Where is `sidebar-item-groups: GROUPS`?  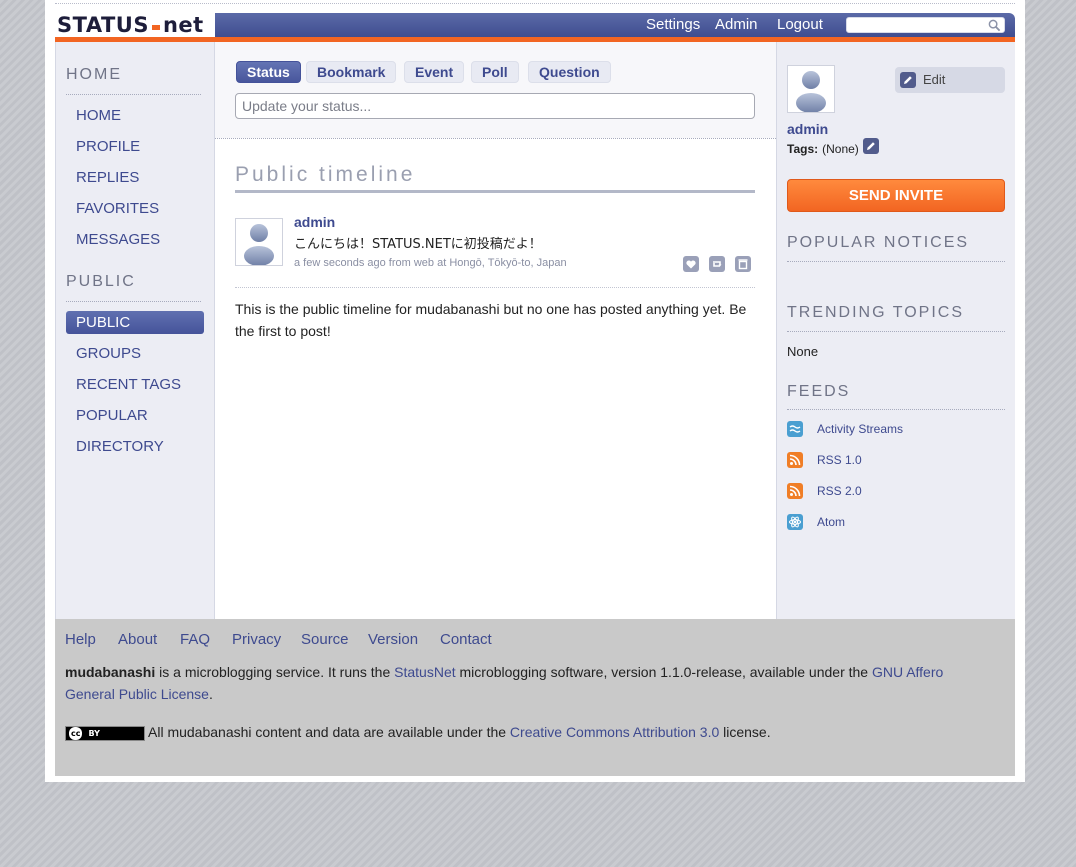
sidebar-item-groups: GROUPS is located at coordinates (135, 353).